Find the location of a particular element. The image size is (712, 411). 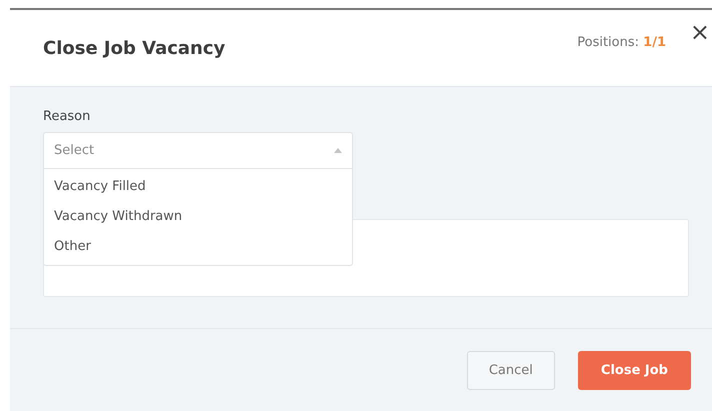

cancel-button: Cancel is located at coordinates (510, 370).